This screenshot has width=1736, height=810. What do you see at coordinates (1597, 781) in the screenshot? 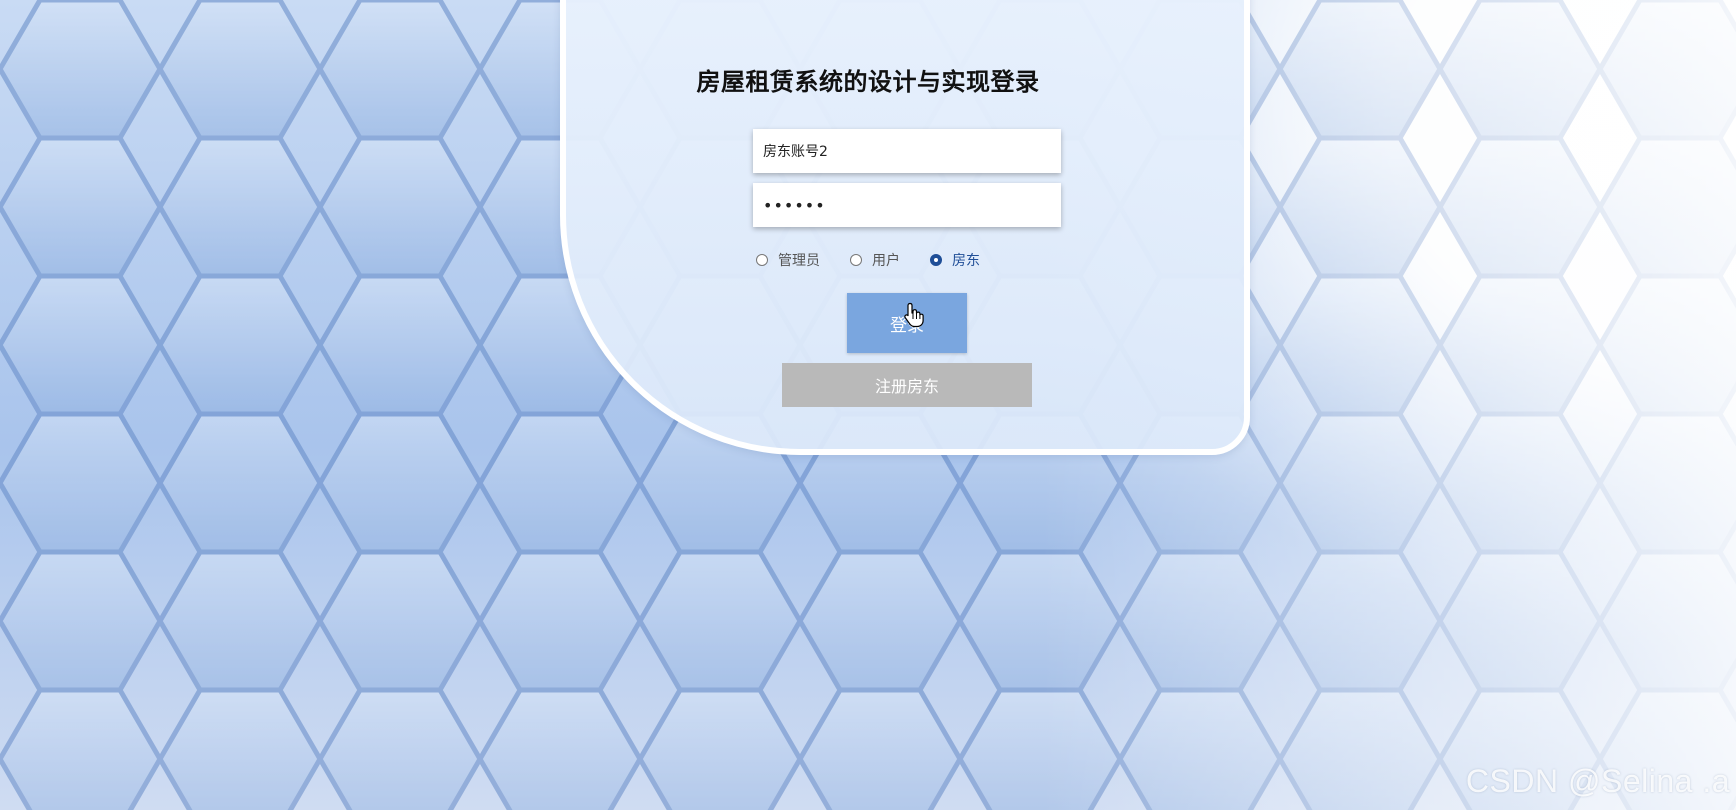
I see `watermark: CSDN @Selina .a` at bounding box center [1597, 781].